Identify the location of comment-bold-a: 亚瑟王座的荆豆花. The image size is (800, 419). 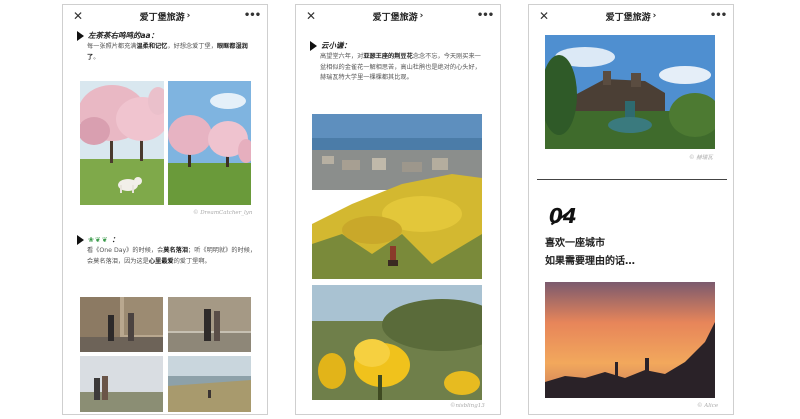
(388, 56).